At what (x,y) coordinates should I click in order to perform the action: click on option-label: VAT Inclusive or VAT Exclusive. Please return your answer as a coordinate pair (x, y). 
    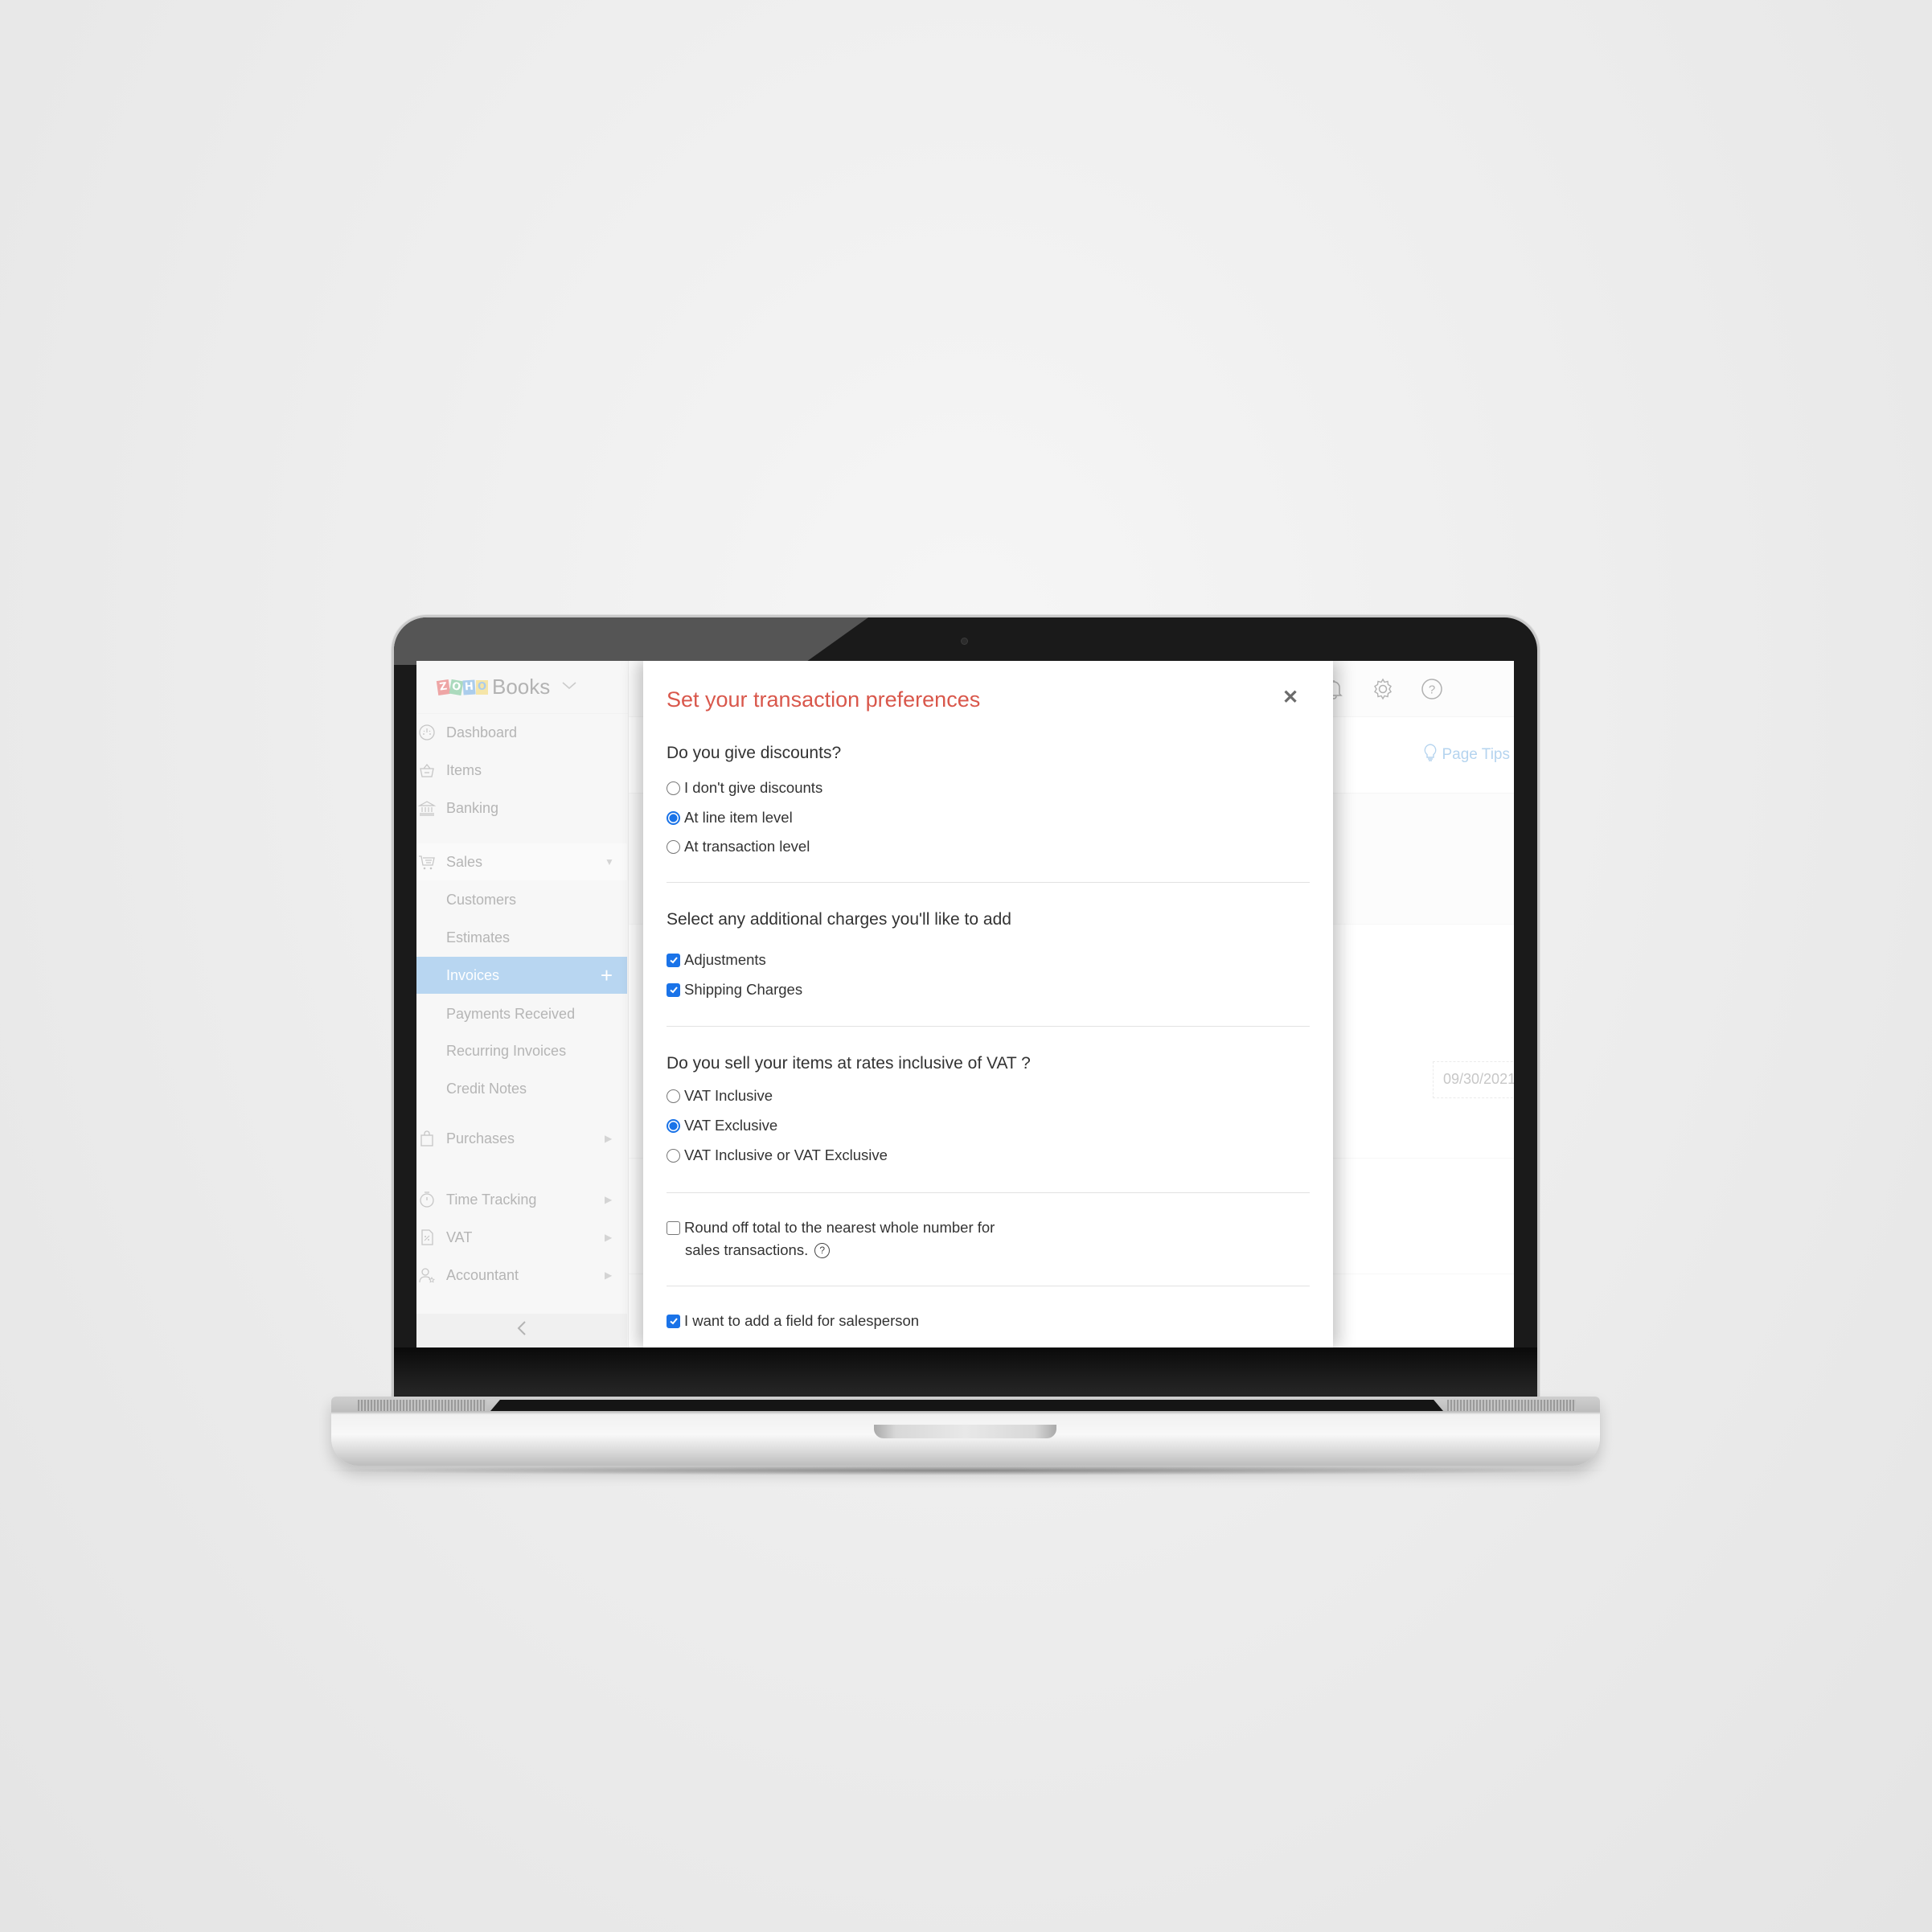
    Looking at the image, I should click on (786, 1154).